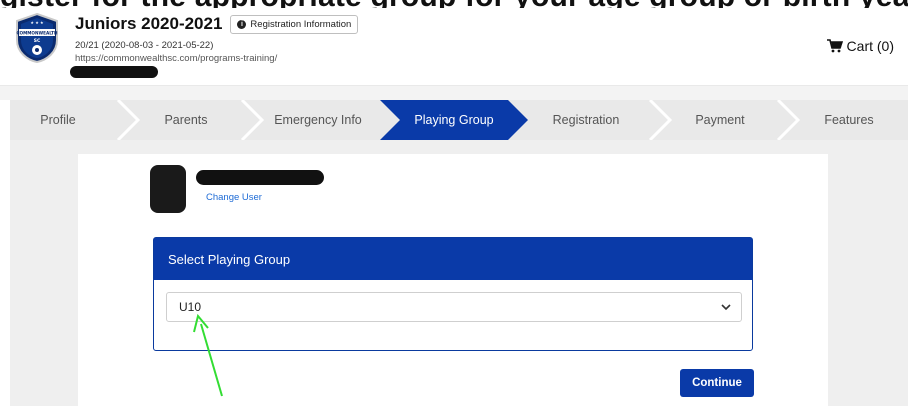 This screenshot has width=908, height=406. I want to click on card-title: Select Playing Group, so click(453, 259).